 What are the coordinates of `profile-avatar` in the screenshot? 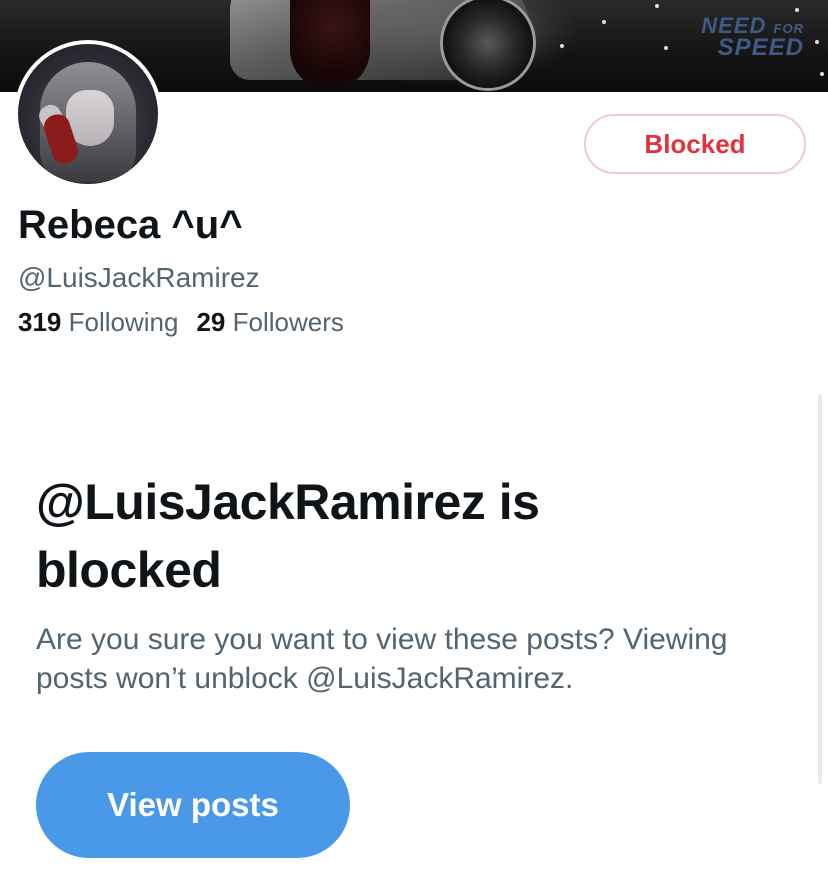 It's located at (88, 114).